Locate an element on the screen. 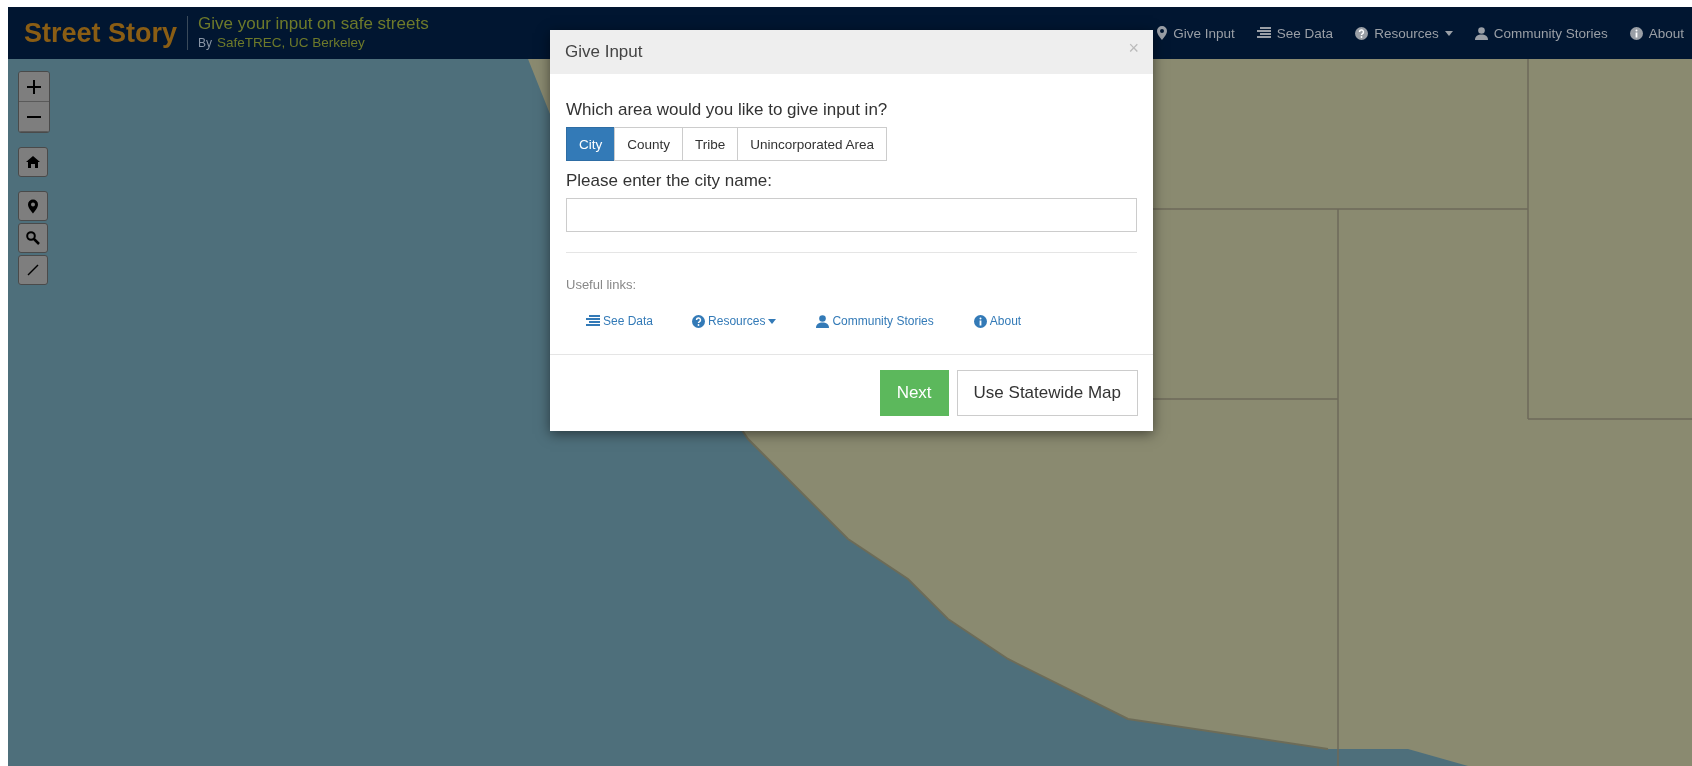 The image size is (1692, 766). home-icon is located at coordinates (33, 162).